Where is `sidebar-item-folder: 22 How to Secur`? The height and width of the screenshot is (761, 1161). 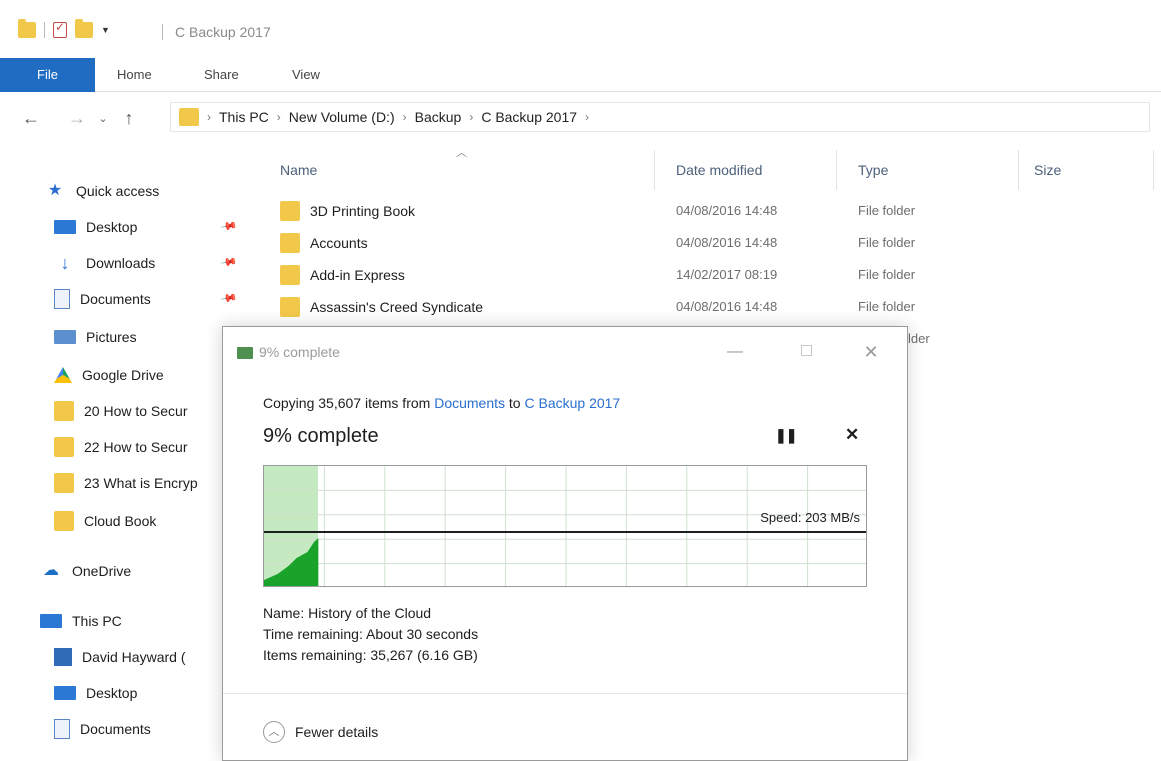
sidebar-item-folder: 22 How to Secur is located at coordinates (121, 447).